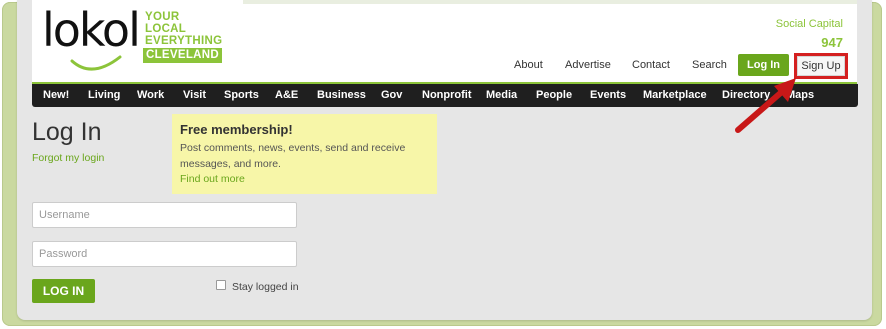 This screenshot has height=329, width=886. I want to click on search-link: Search, so click(709, 65).